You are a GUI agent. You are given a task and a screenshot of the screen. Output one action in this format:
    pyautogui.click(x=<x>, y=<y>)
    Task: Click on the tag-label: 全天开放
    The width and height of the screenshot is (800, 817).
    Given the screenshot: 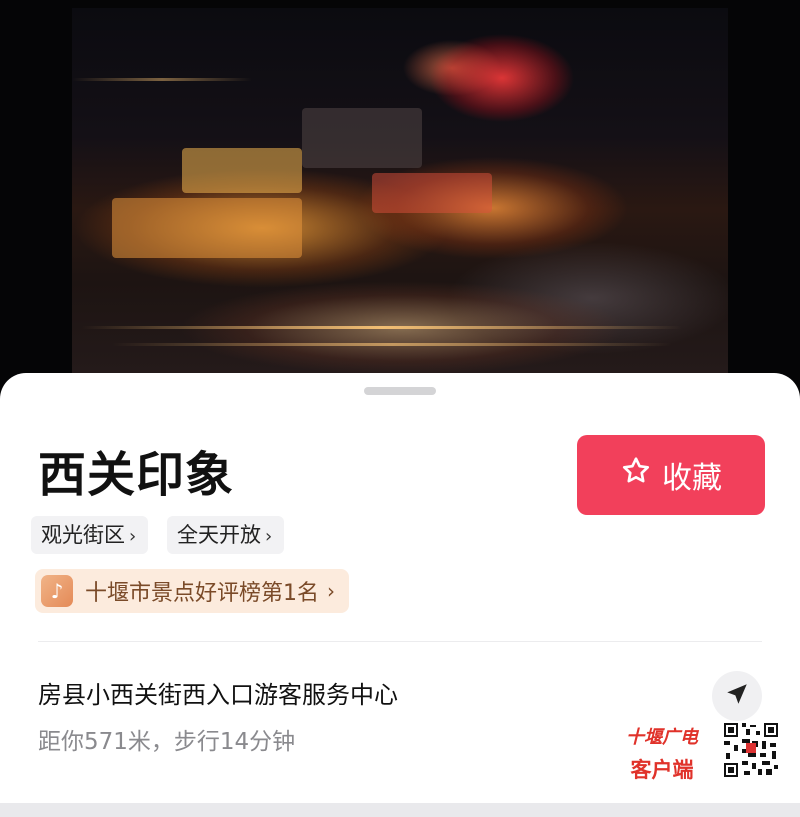 What is the action you would take?
    pyautogui.click(x=219, y=535)
    